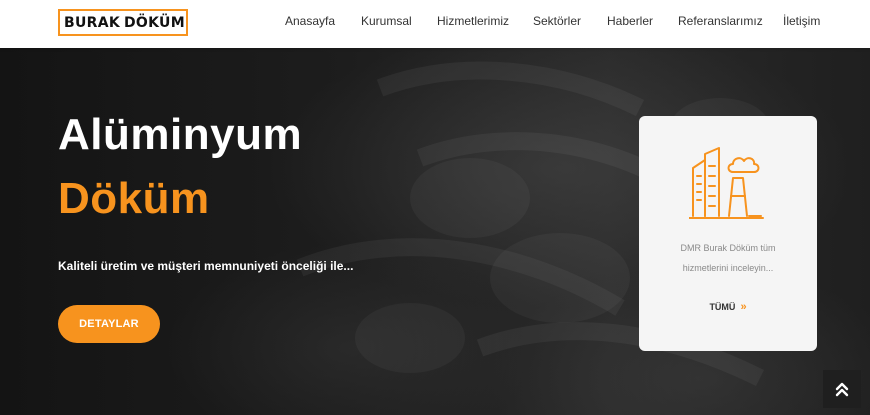 The image size is (870, 415). What do you see at coordinates (722, 307) in the screenshot?
I see `view-all-label: TÜMÜ` at bounding box center [722, 307].